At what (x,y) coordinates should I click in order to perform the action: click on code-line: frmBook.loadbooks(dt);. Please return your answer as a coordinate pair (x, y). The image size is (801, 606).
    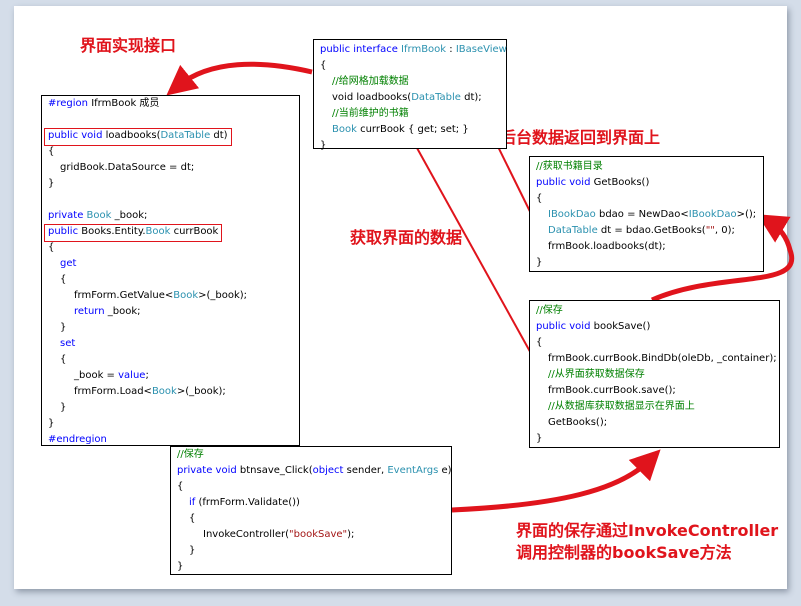
    Looking at the image, I should click on (649, 247).